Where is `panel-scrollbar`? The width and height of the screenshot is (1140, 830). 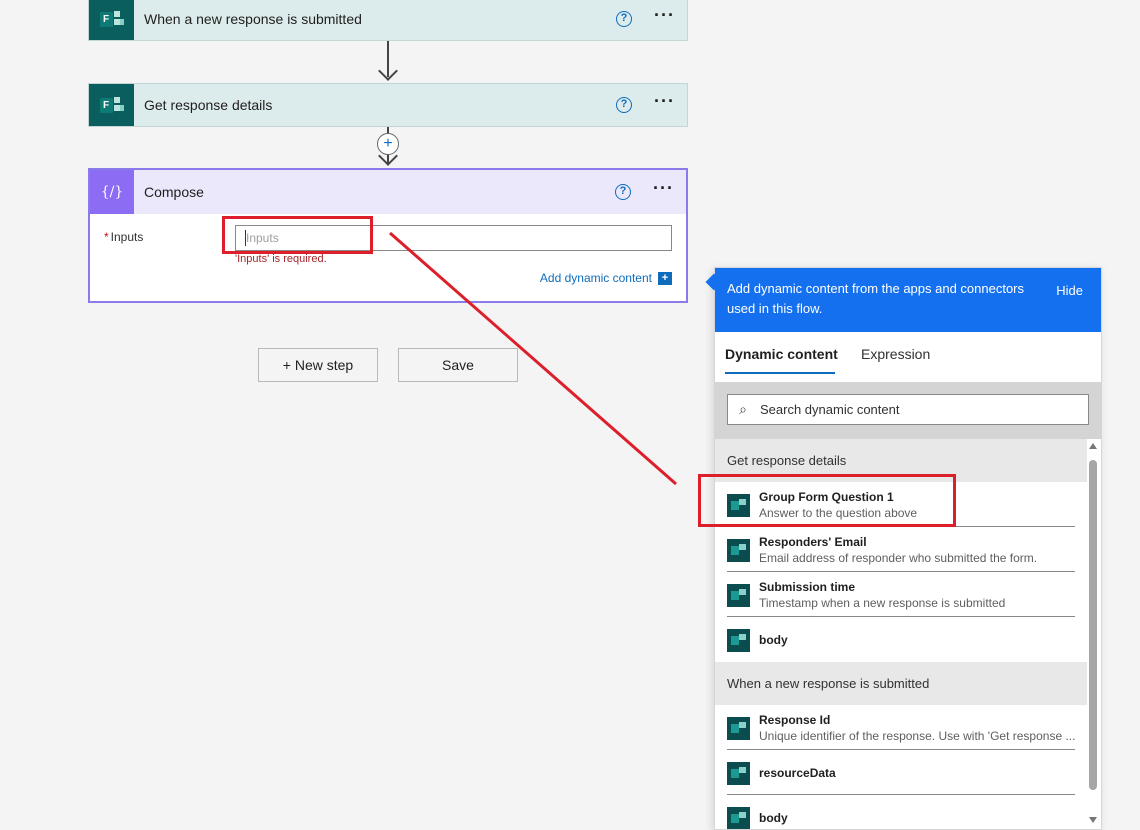 panel-scrollbar is located at coordinates (1093, 633).